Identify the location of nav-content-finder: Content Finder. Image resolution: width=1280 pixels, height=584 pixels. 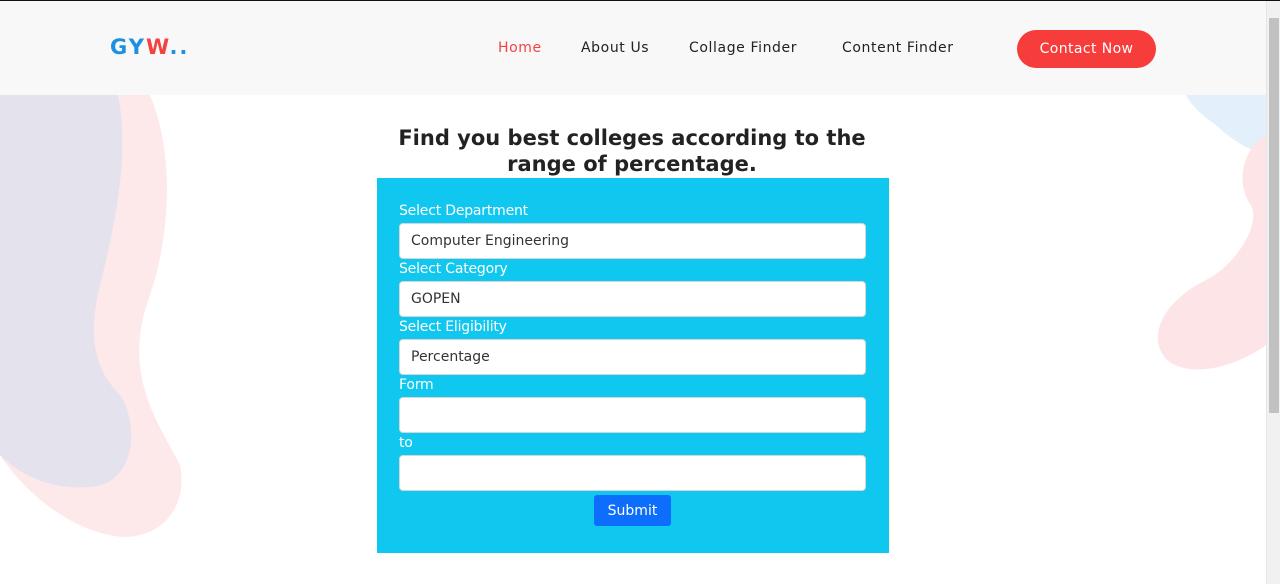
(898, 48).